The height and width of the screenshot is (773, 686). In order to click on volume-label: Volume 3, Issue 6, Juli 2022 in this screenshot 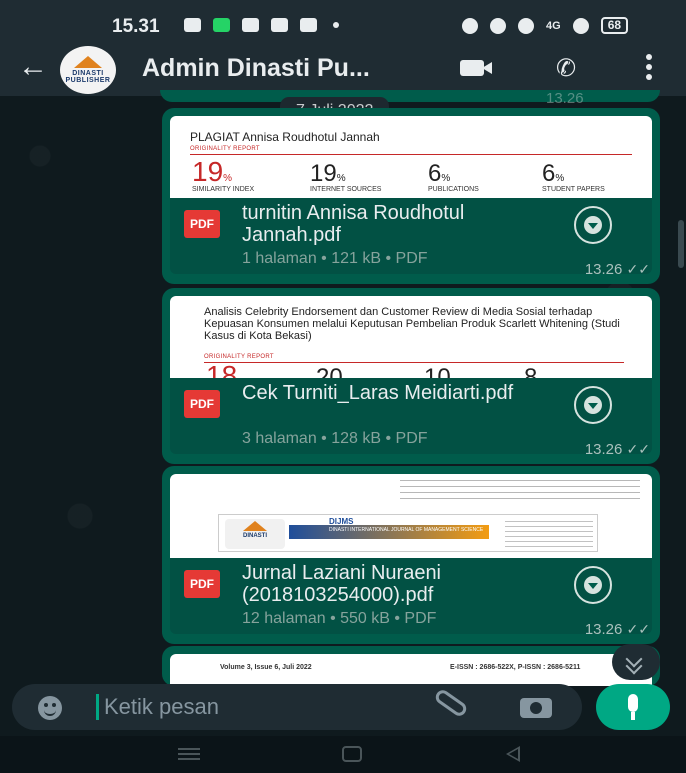, I will do `click(266, 667)`.